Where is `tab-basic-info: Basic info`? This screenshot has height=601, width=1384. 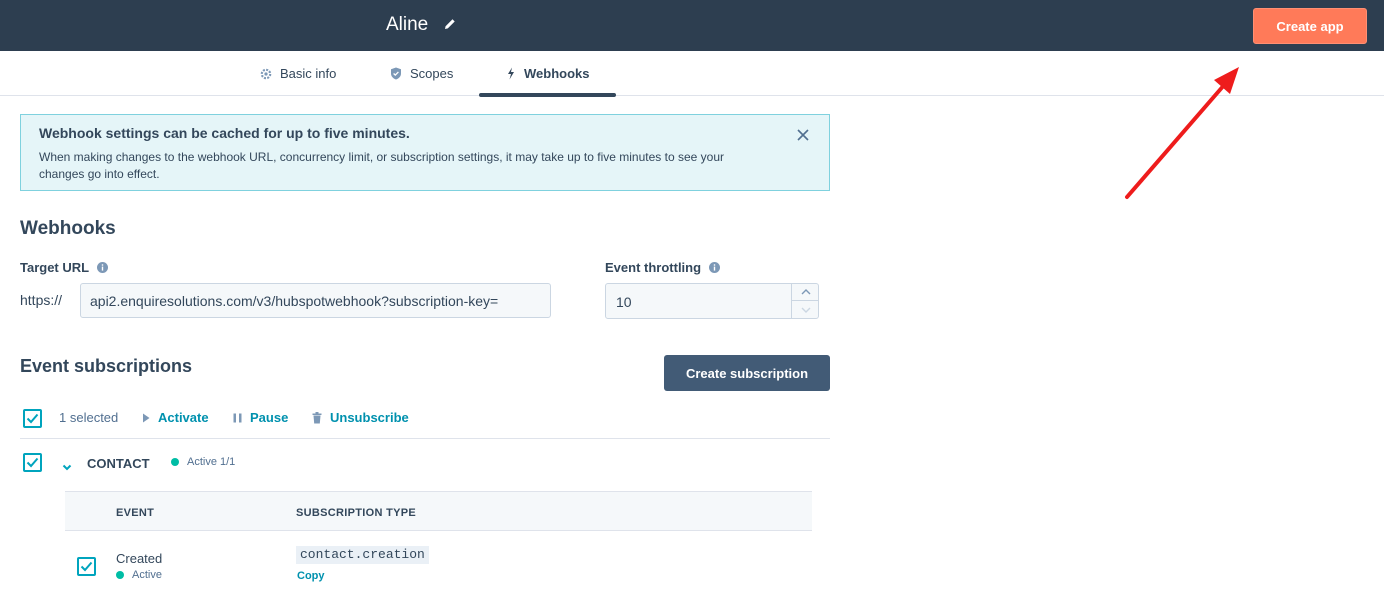 tab-basic-info: Basic info is located at coordinates (298, 73).